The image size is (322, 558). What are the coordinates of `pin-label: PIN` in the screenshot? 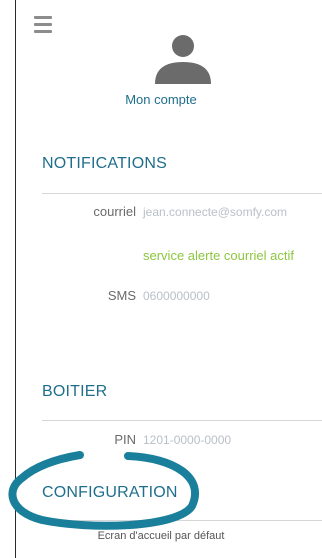 It's located at (125, 439).